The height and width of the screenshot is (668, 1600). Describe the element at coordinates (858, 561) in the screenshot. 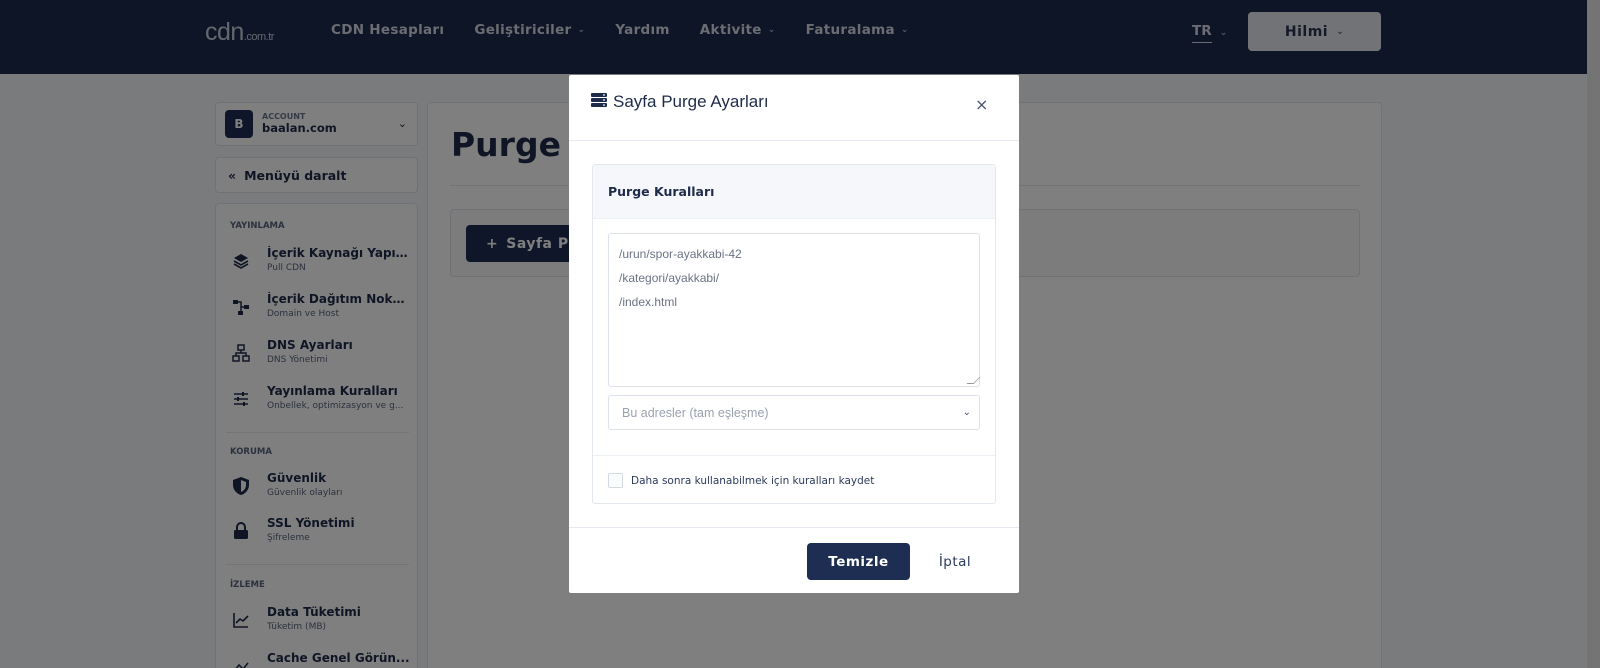

I see `purge-submit-button: Temizle` at that location.